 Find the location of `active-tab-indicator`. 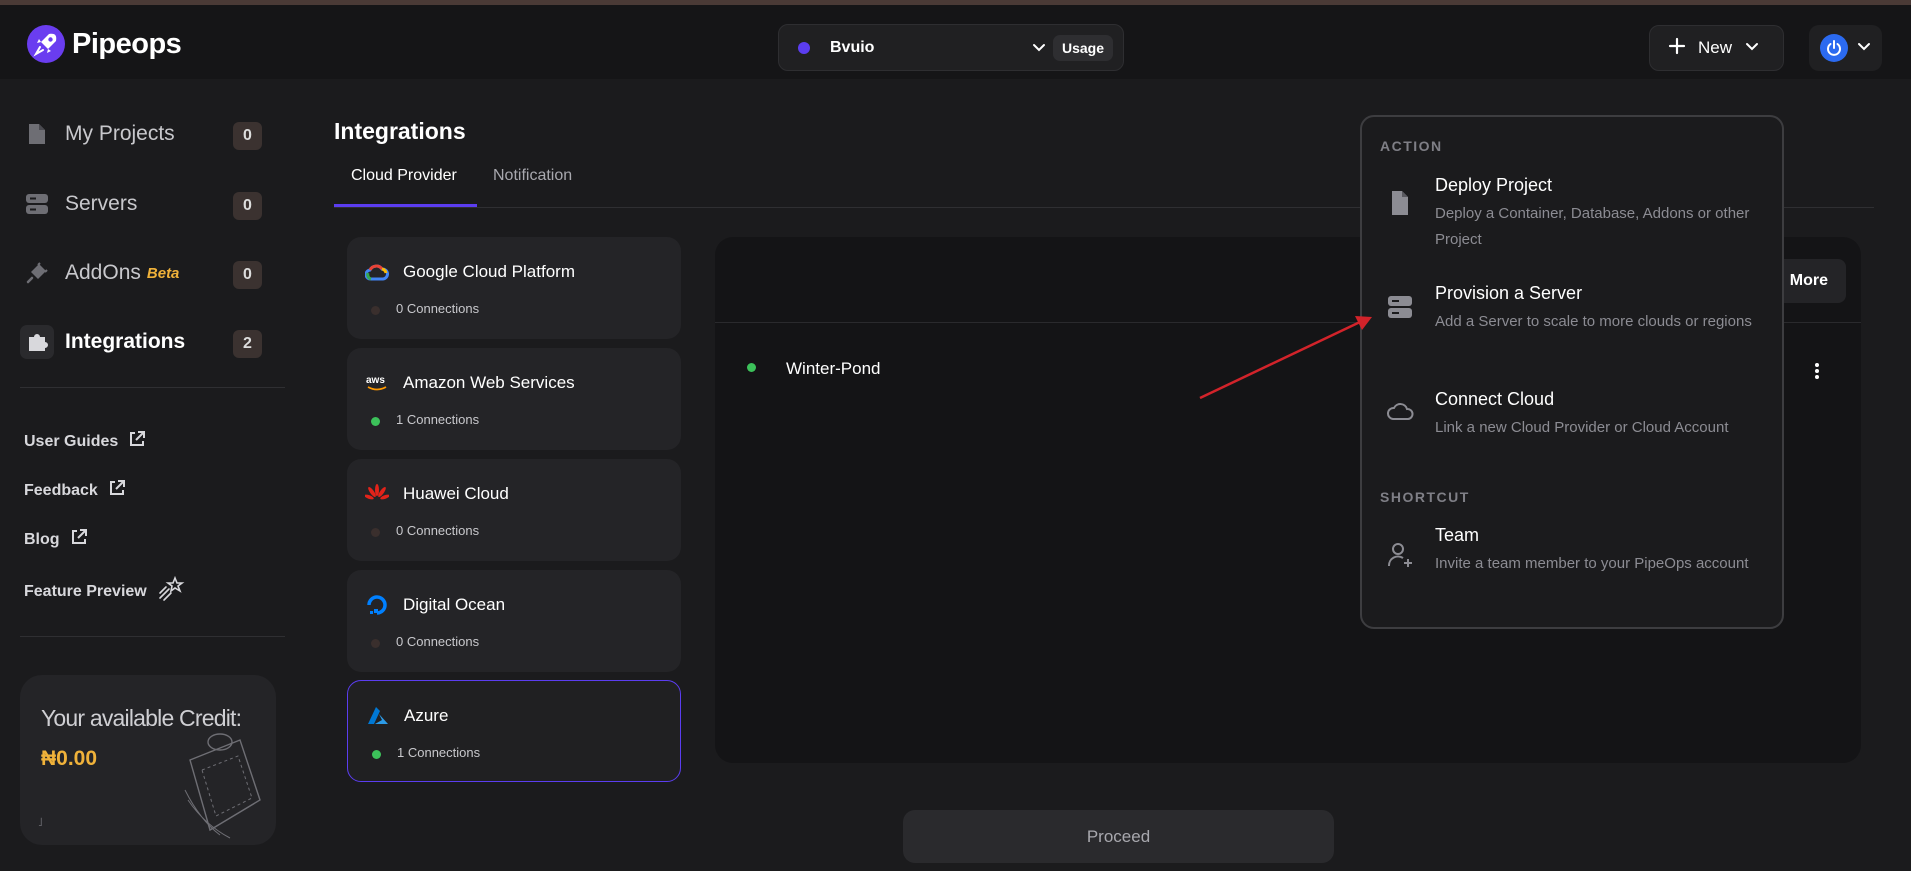

active-tab-indicator is located at coordinates (405, 205).